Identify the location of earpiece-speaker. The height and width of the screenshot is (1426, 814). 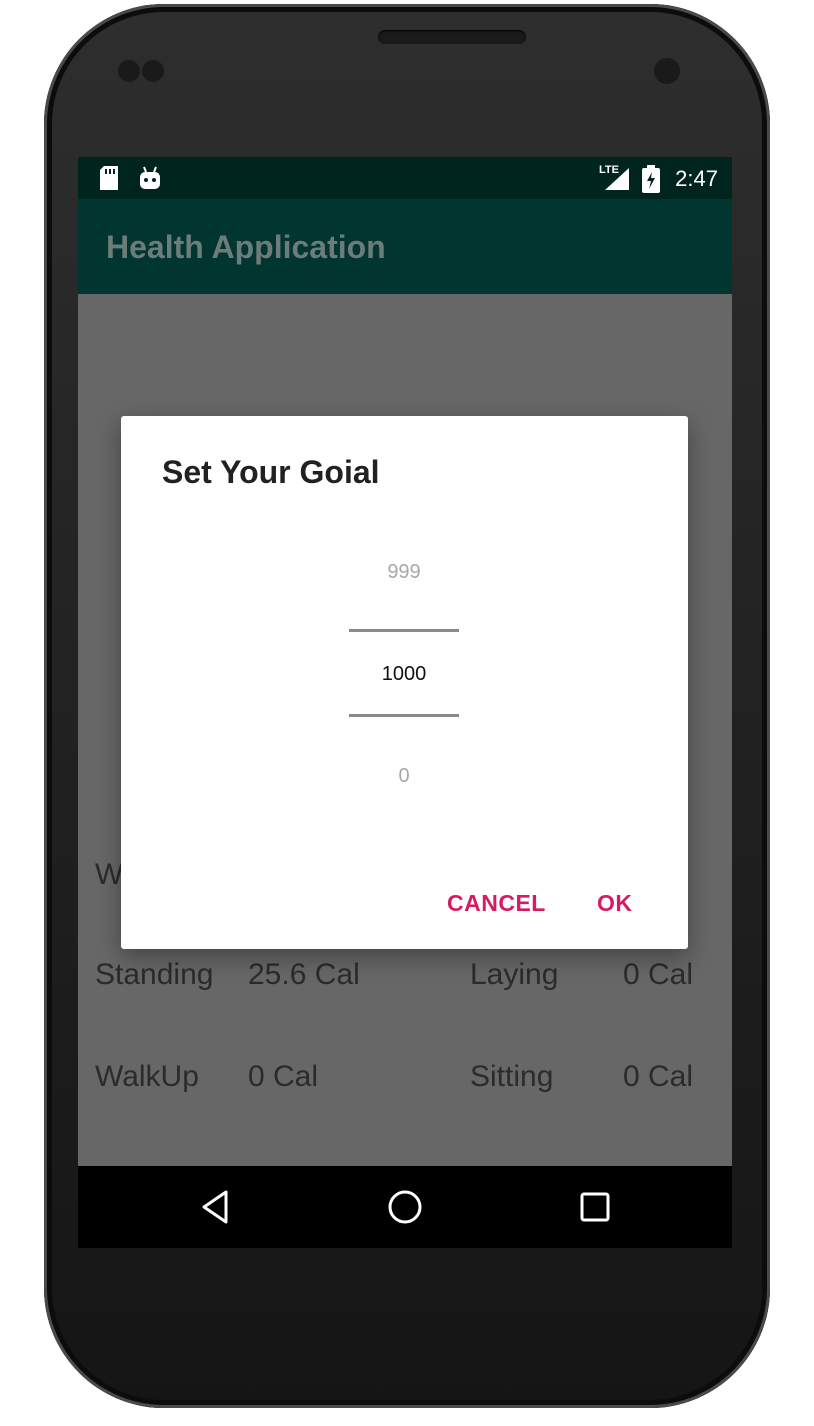
(452, 37).